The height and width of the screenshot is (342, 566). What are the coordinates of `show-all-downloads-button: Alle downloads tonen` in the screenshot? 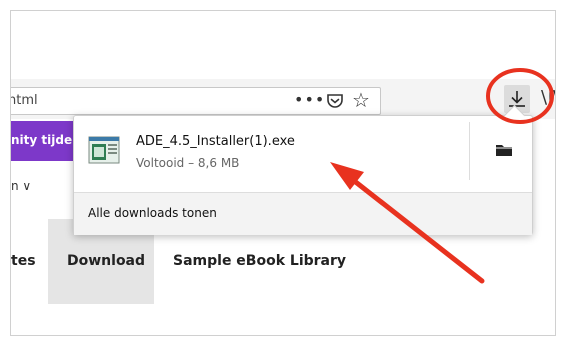 It's located at (303, 213).